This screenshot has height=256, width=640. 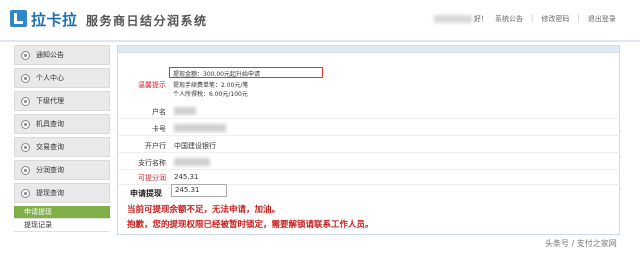 I want to click on account-name-row: 户名, so click(x=369, y=110).